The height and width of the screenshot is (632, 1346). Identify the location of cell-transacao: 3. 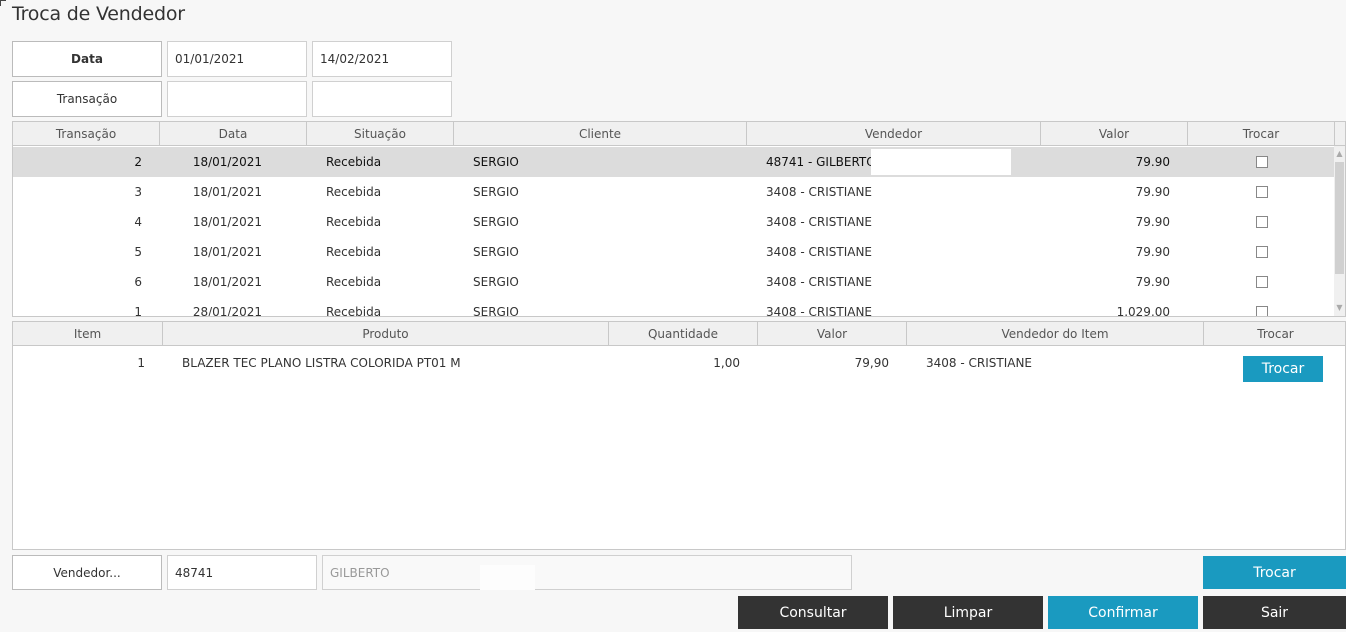
(138, 192).